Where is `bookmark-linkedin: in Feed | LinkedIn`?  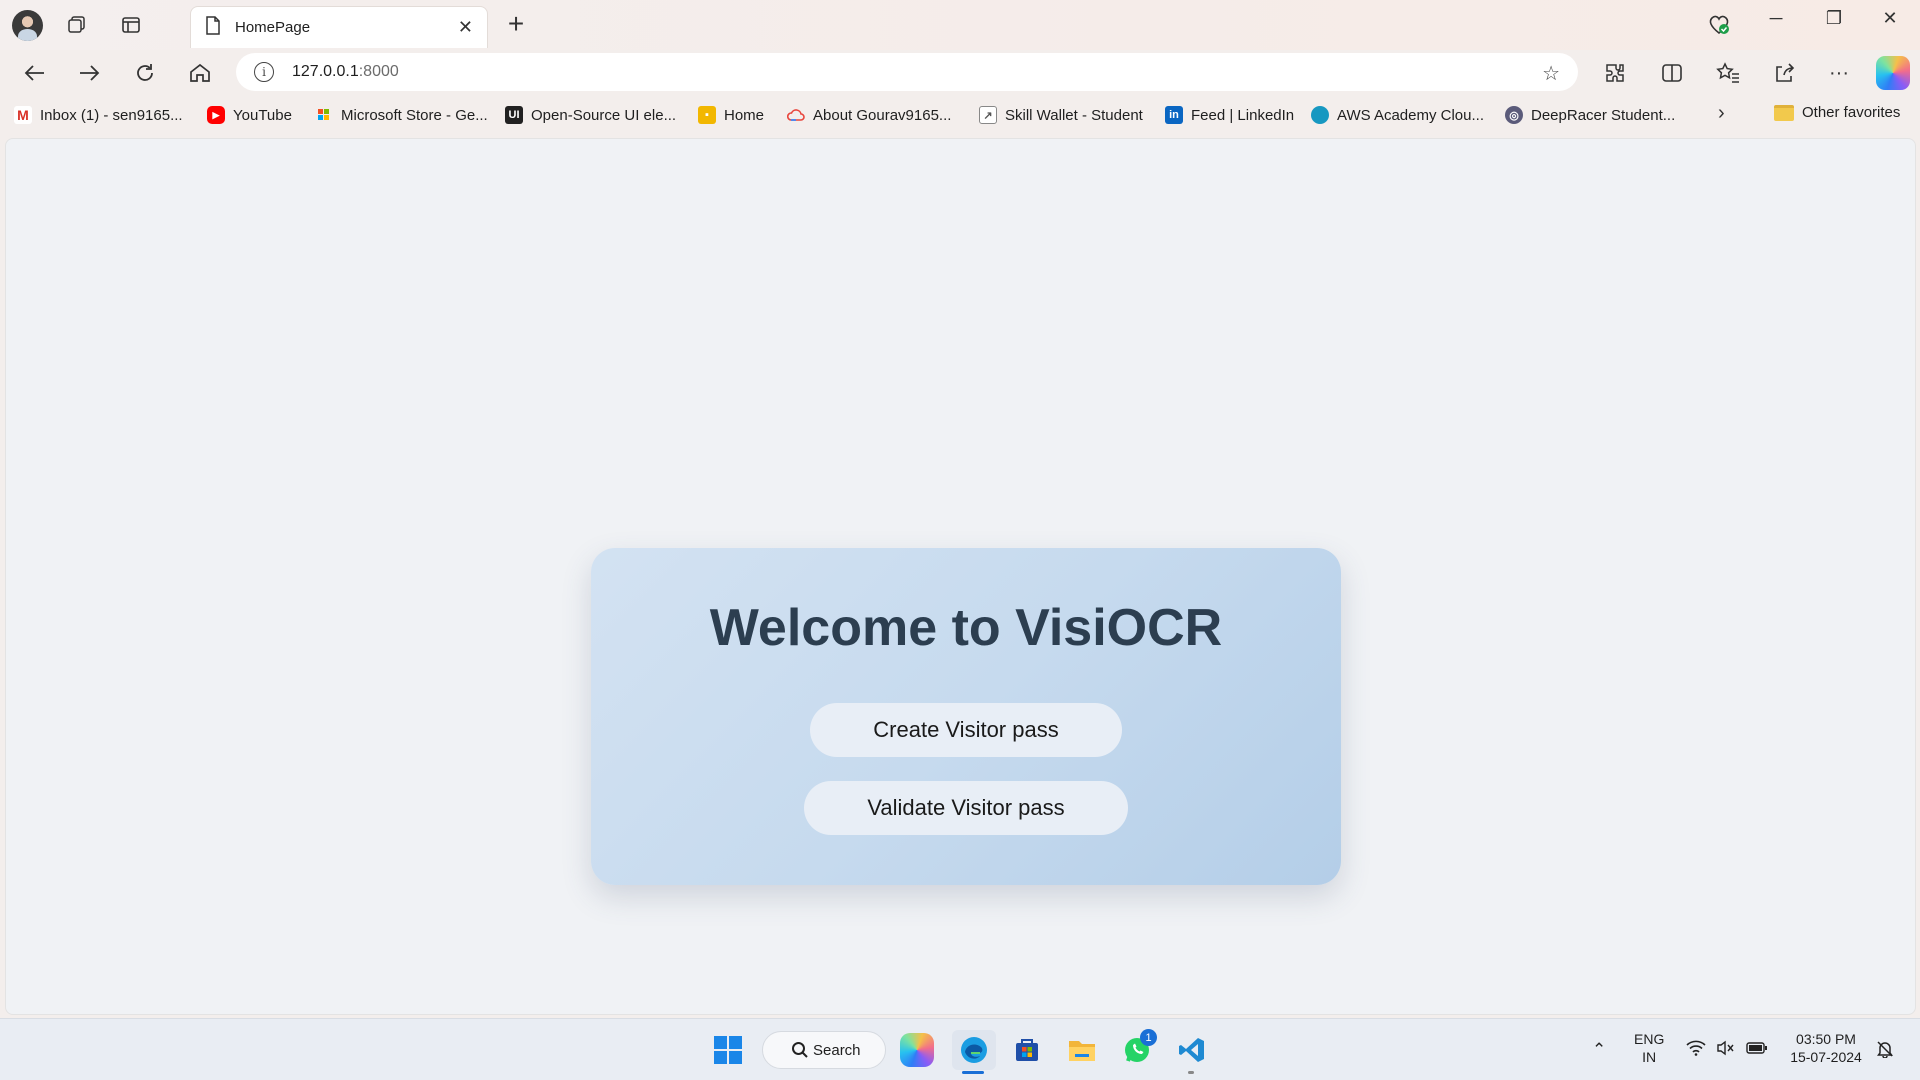
bookmark-linkedin: in Feed | LinkedIn is located at coordinates (1229, 115).